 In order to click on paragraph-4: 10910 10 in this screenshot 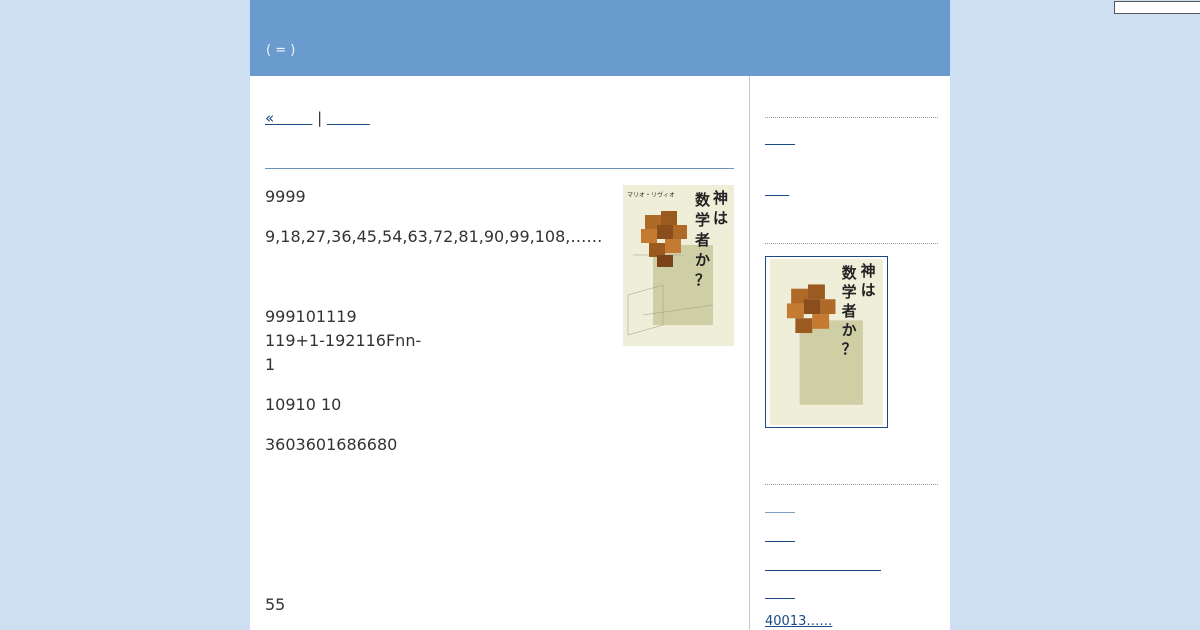, I will do `click(303, 404)`.